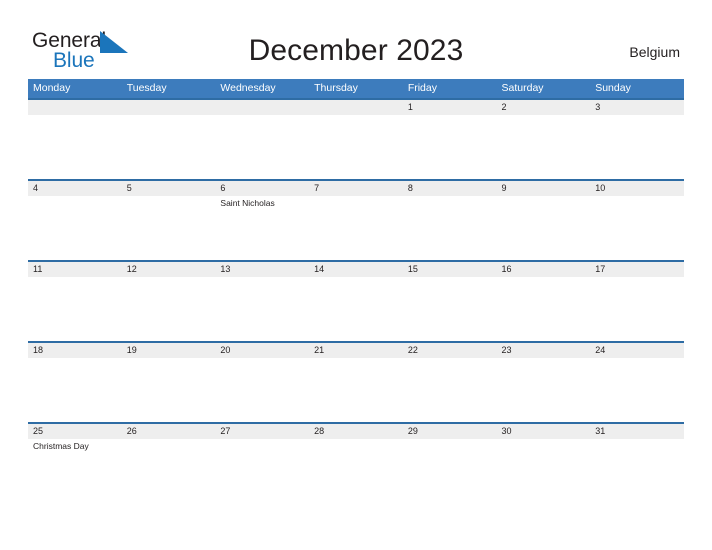  I want to click on dow-monday: Monday, so click(52, 88).